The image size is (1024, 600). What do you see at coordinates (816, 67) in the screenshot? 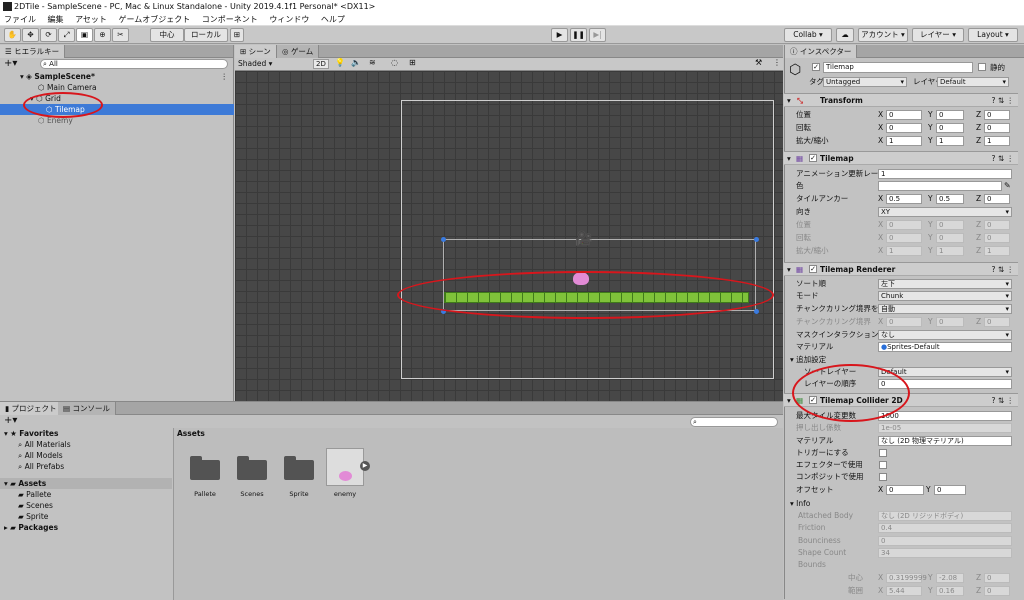
I see `active-checkbox: ✓` at bounding box center [816, 67].